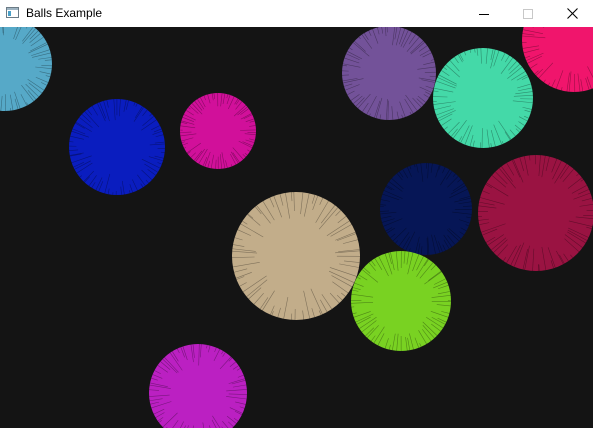 Image resolution: width=593 pixels, height=428 pixels. I want to click on title-bar: Balls Example, so click(296, 13).